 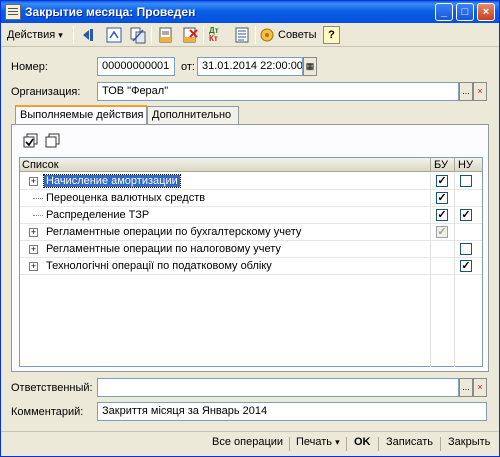 I want to click on post-document-icon, so click(x=166, y=35).